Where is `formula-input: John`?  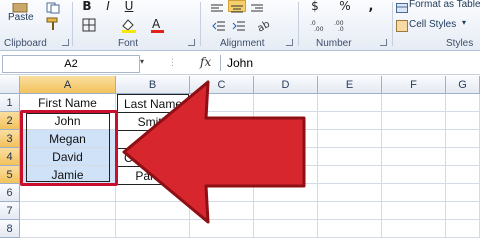
formula-input: John is located at coordinates (350, 63).